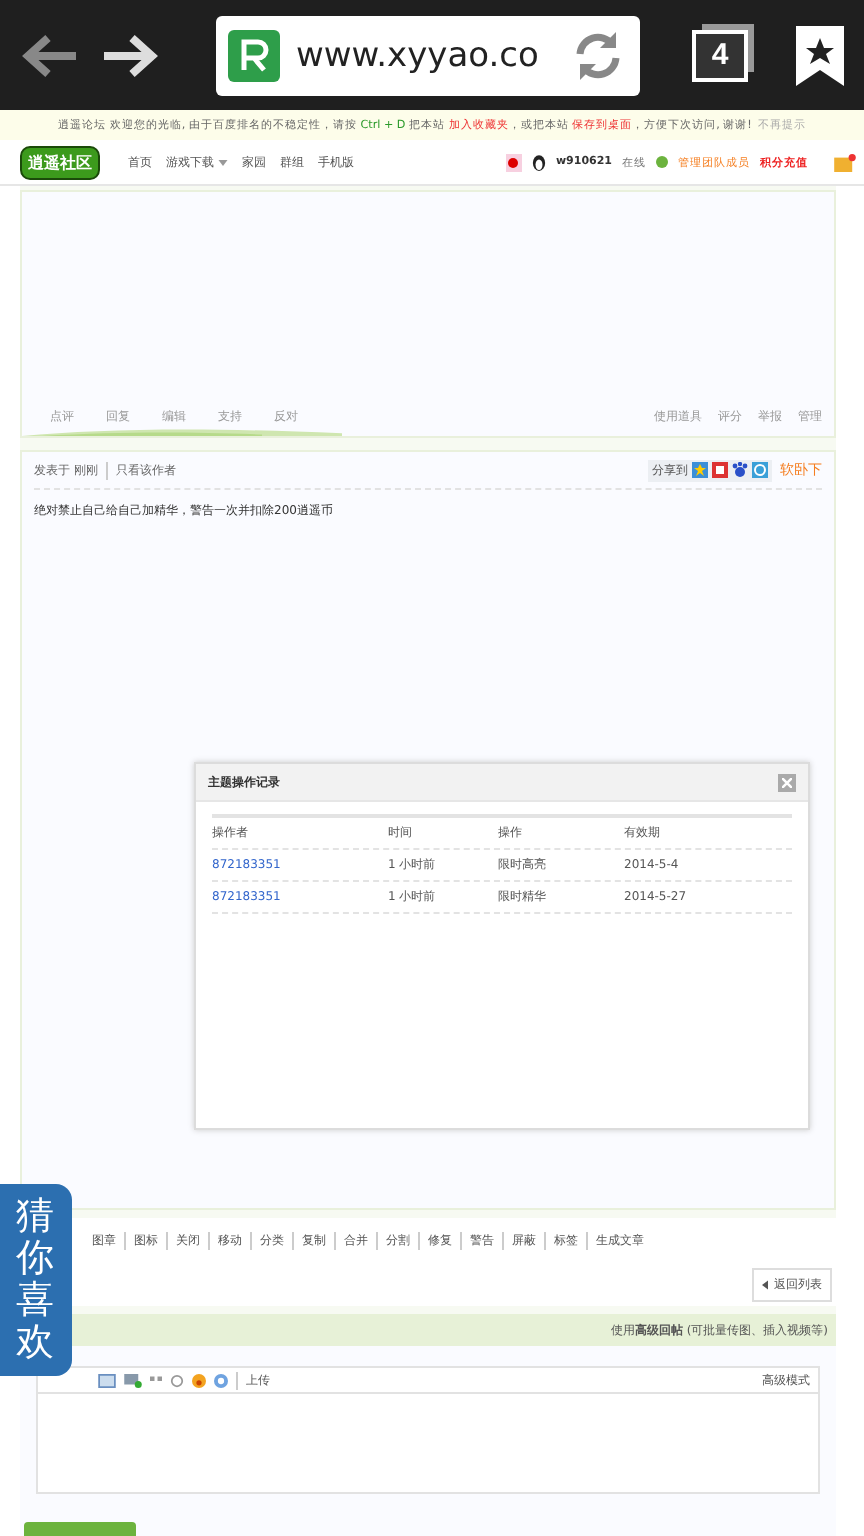 Image resolution: width=864 pixels, height=1536 pixels. Describe the element at coordinates (223, 162) in the screenshot. I see `caret-icon` at that location.